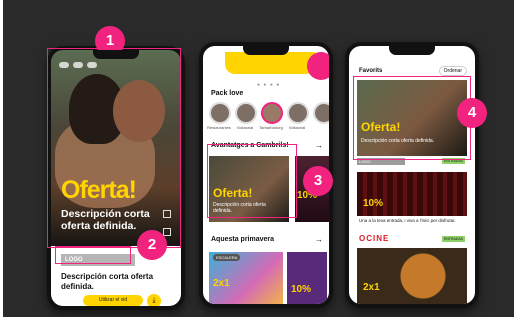  Describe the element at coordinates (272, 113) in the screenshot. I see `pack-avatar-selected` at that location.